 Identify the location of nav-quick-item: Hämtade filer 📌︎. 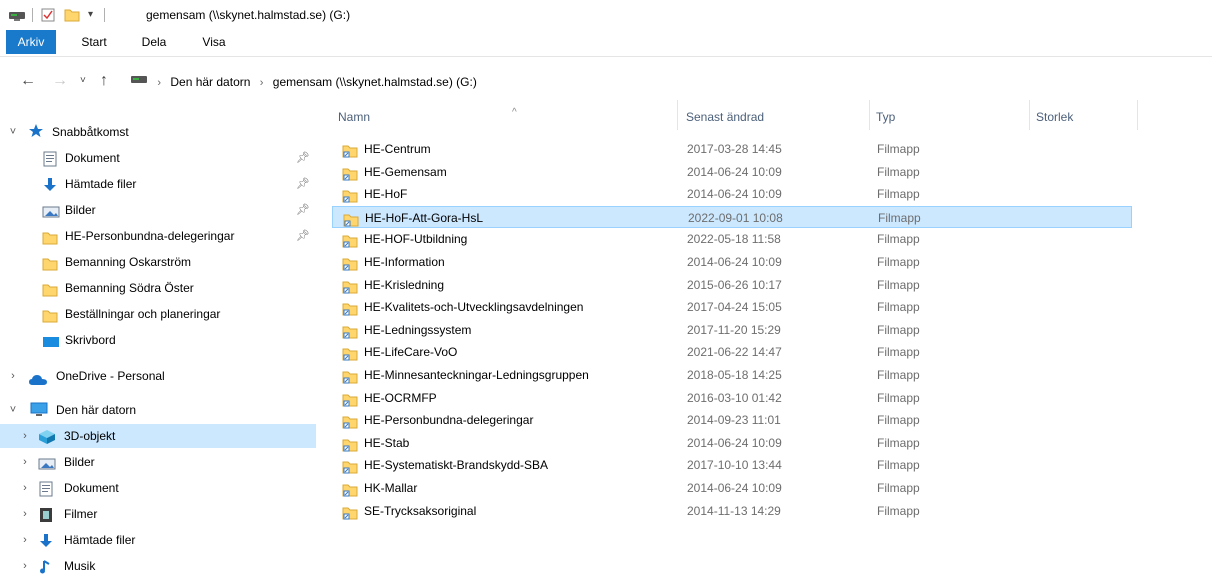
(159, 184).